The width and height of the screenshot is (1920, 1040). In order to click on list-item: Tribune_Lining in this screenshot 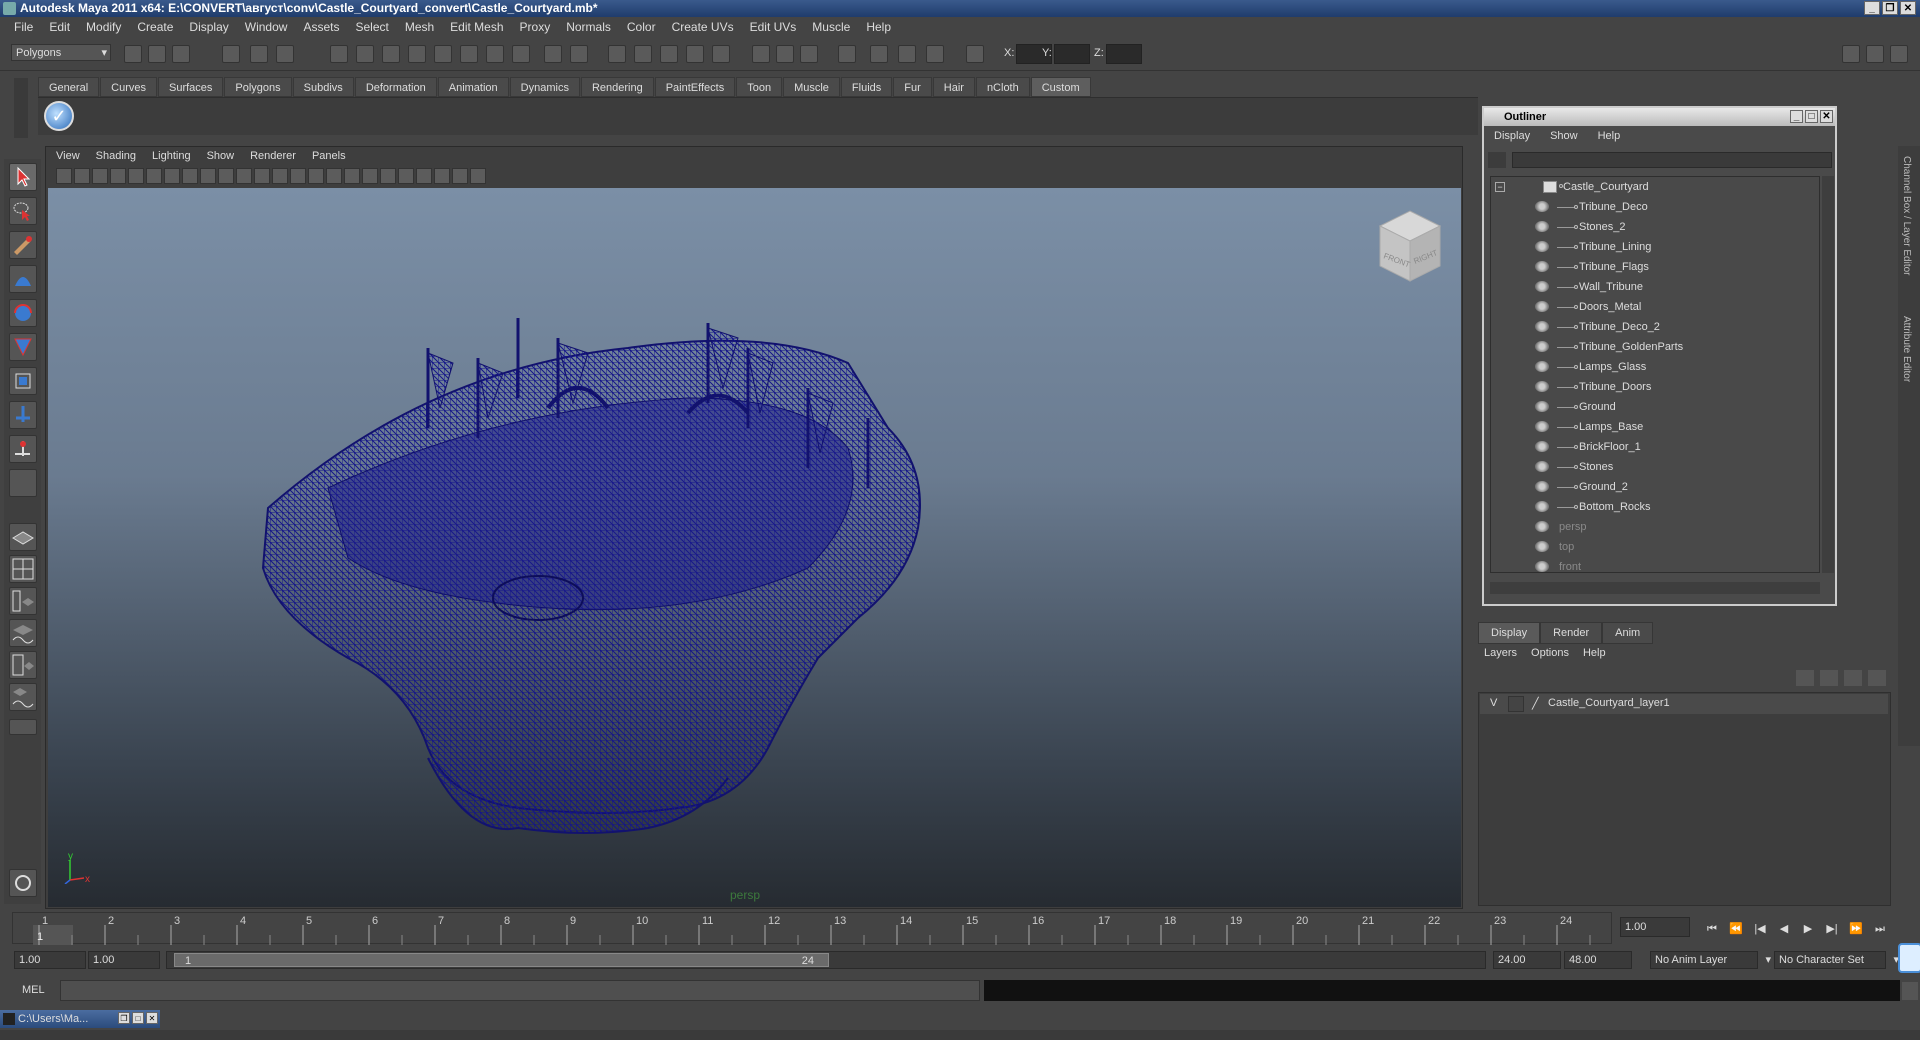, I will do `click(1655, 247)`.